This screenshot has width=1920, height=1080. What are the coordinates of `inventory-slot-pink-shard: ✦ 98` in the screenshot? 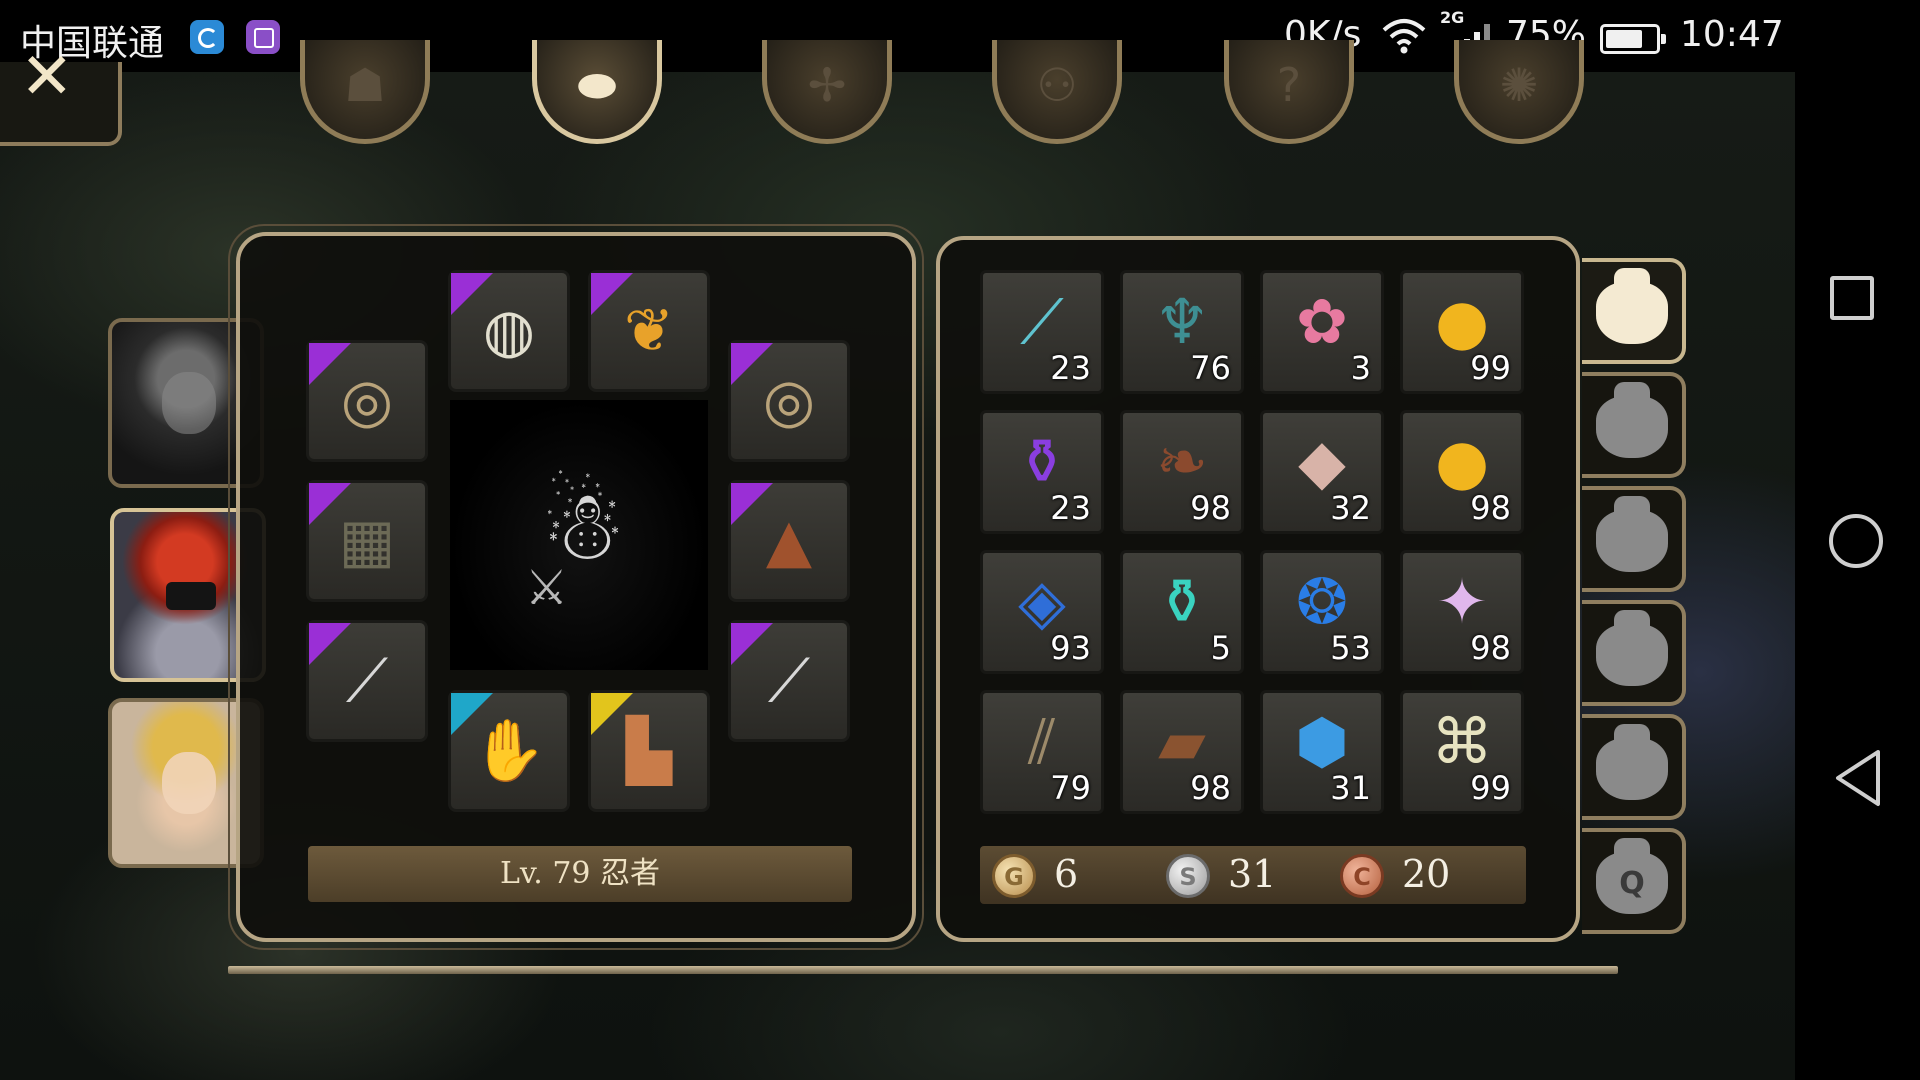 It's located at (1462, 612).